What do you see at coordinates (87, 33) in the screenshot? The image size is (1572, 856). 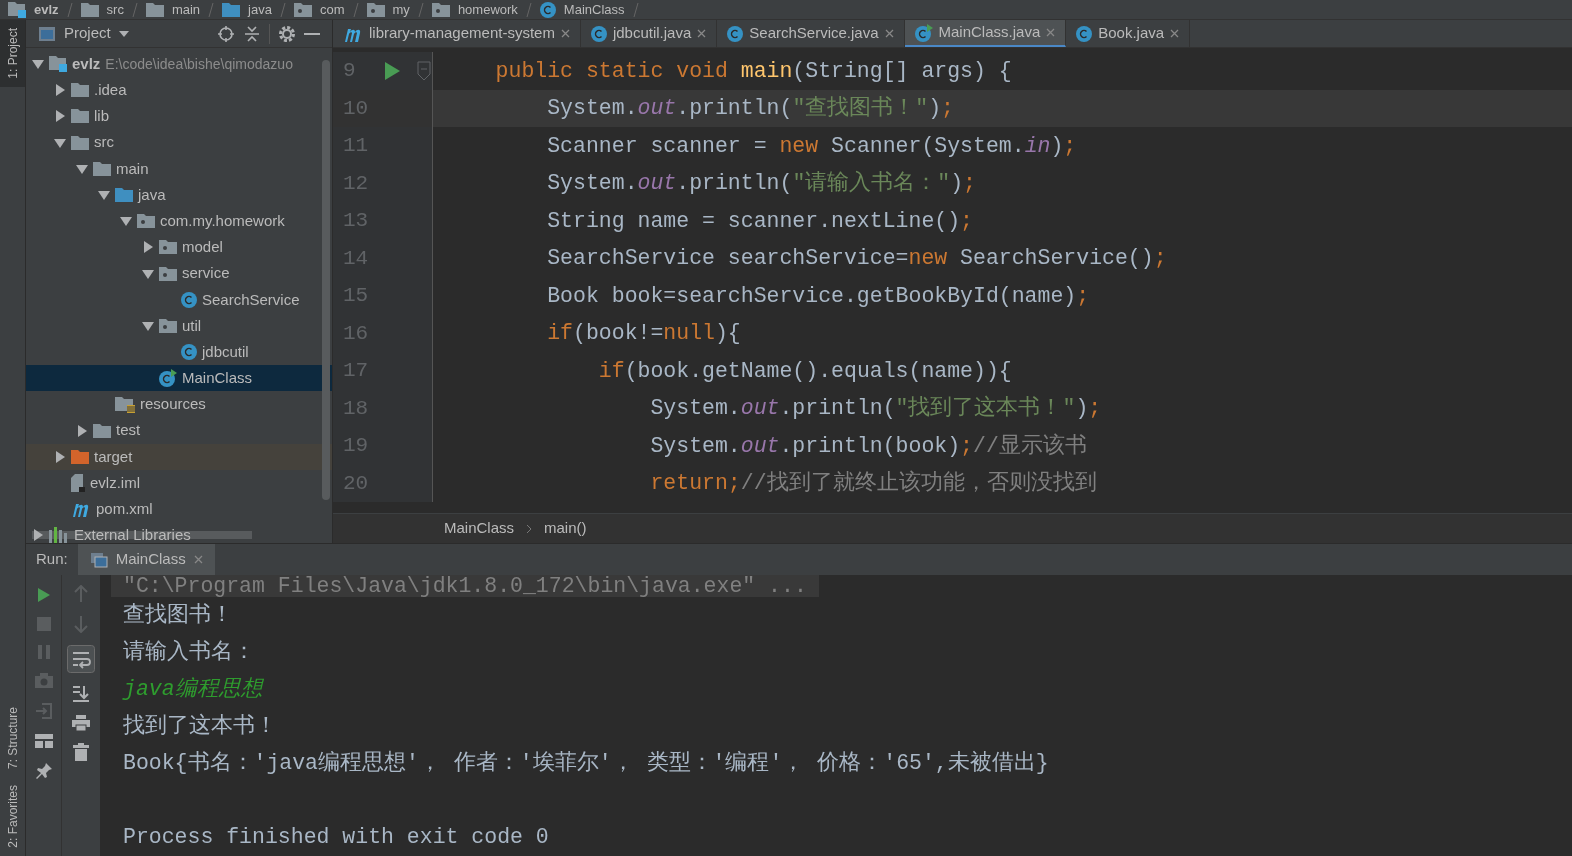 I see `panel-title: Project` at bounding box center [87, 33].